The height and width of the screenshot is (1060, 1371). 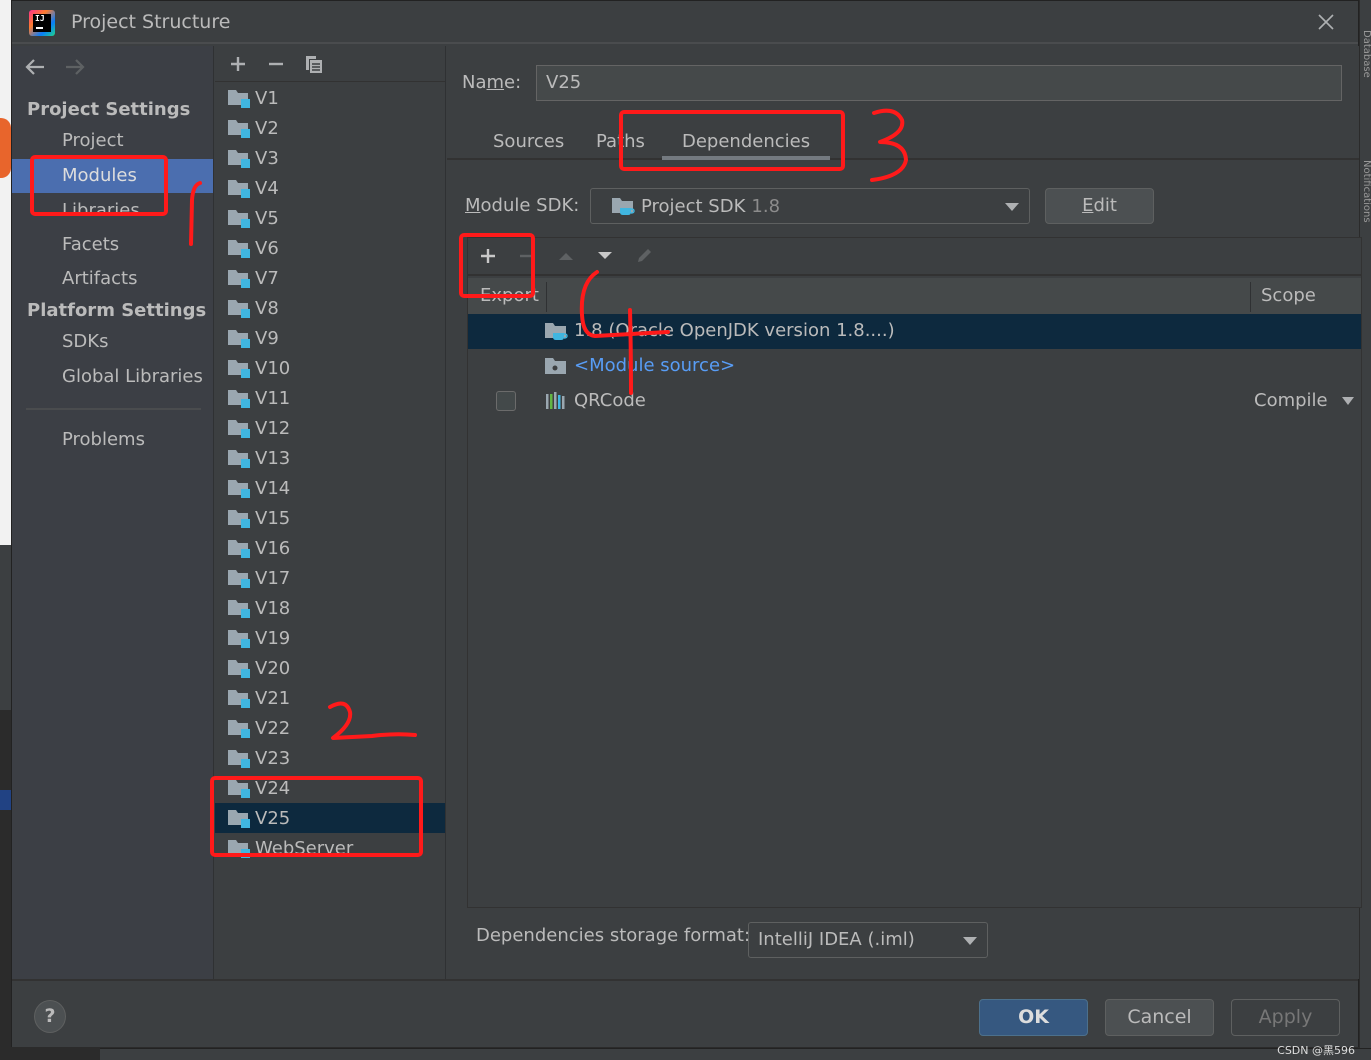 What do you see at coordinates (1347, 400) in the screenshot?
I see `chevron-down-icon` at bounding box center [1347, 400].